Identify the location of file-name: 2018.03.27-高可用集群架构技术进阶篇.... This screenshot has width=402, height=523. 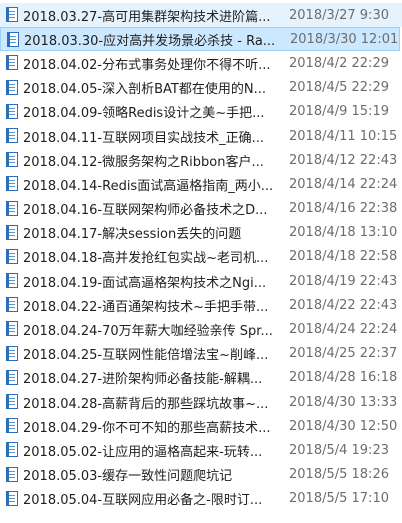
(147, 17).